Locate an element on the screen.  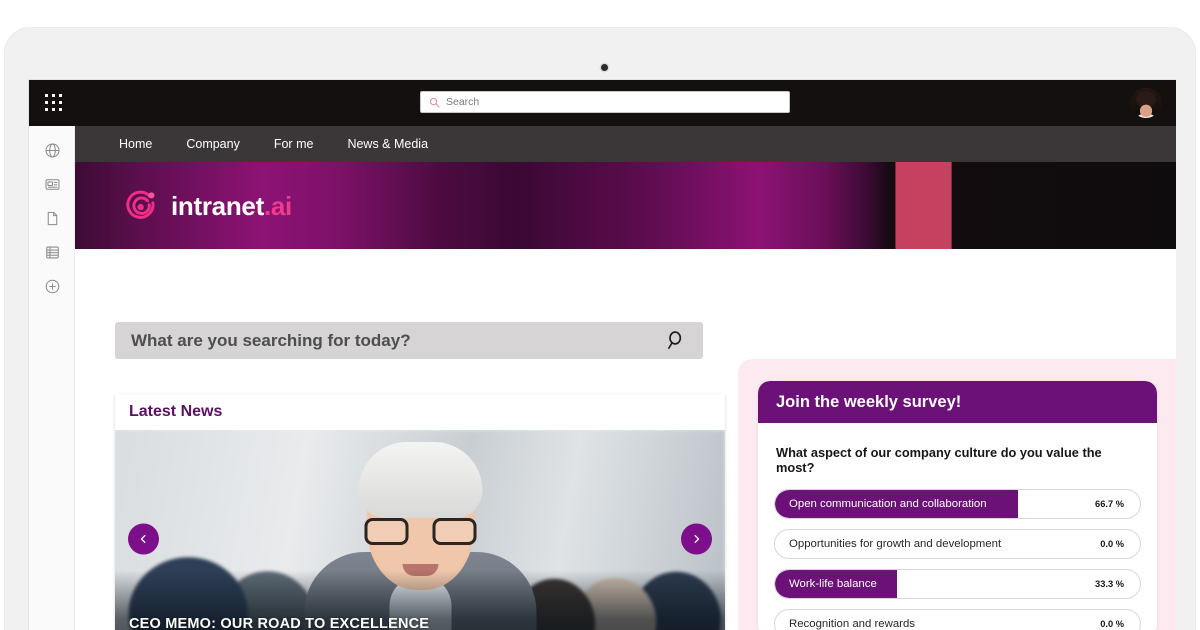
chevron-right-icon is located at coordinates (697, 539).